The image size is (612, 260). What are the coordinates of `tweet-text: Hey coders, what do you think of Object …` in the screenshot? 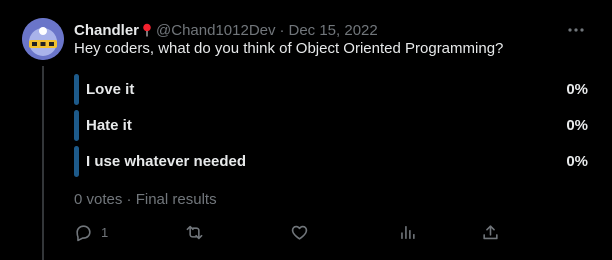 It's located at (289, 48).